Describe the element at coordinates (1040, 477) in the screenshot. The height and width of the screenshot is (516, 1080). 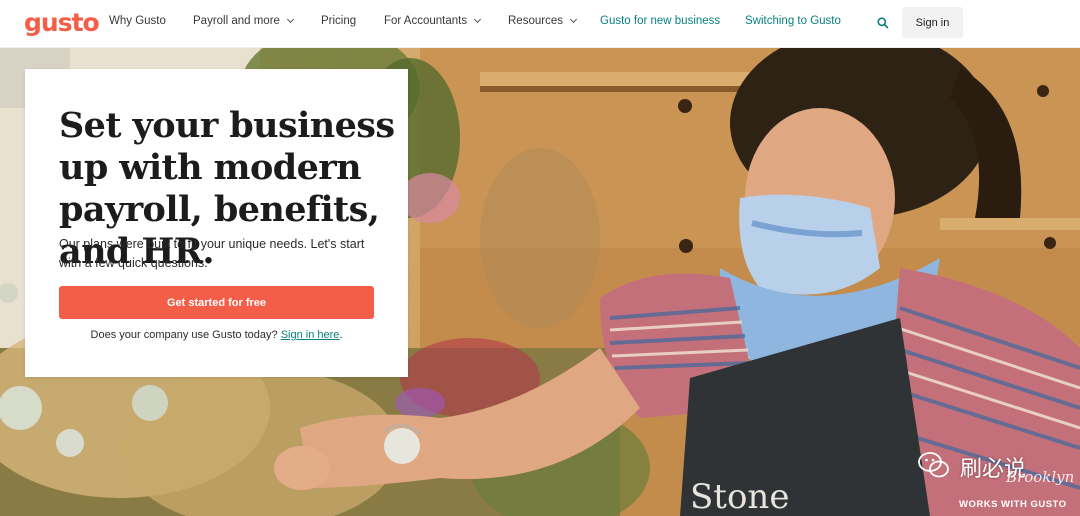
I see `photo-signature: Brooklyn` at that location.